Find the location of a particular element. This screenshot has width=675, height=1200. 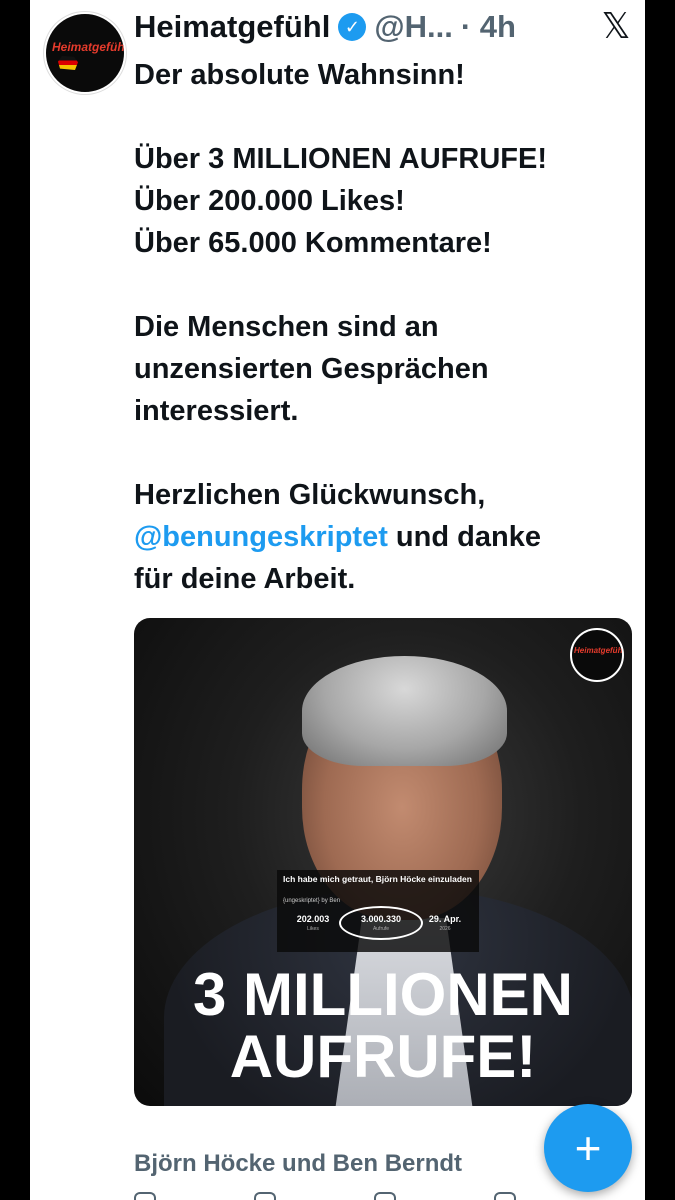

compose-plus-button: + is located at coordinates (588, 1148).